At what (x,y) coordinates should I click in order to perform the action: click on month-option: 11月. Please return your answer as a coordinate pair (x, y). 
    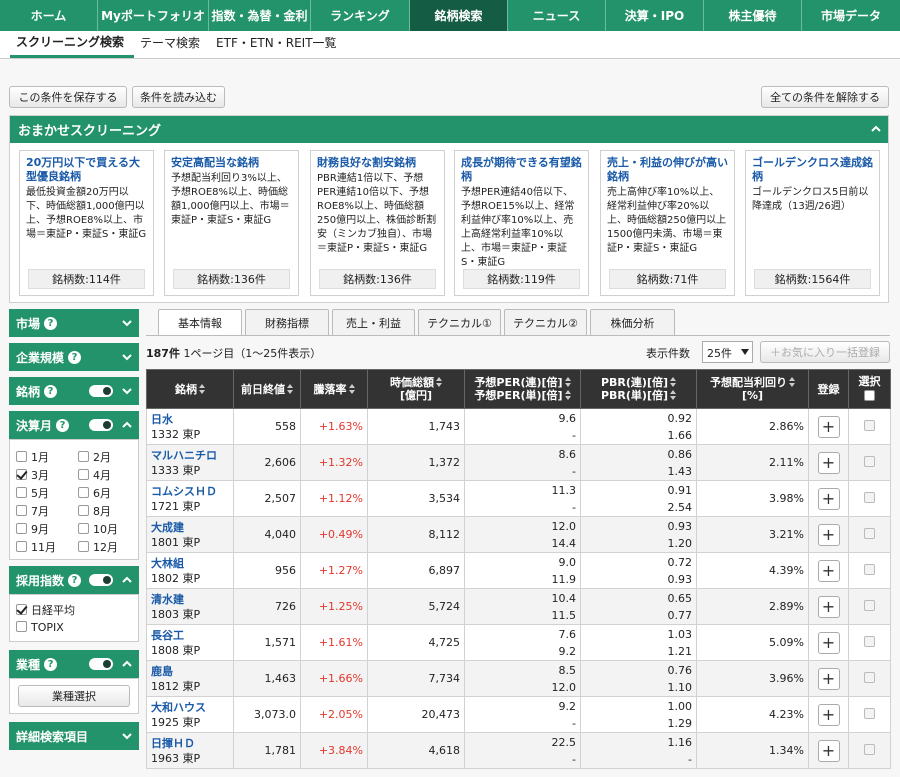
    Looking at the image, I should click on (36, 547).